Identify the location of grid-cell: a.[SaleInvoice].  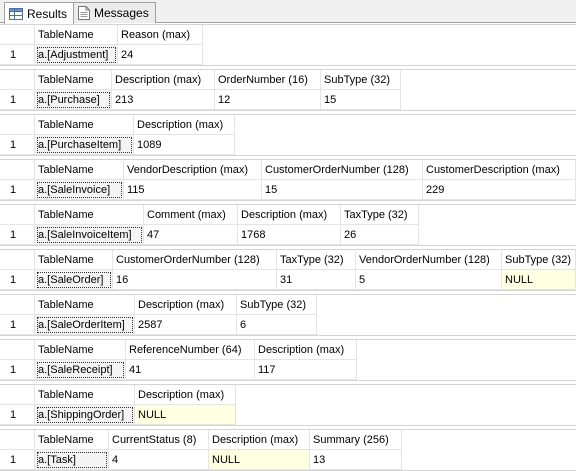
(79, 190).